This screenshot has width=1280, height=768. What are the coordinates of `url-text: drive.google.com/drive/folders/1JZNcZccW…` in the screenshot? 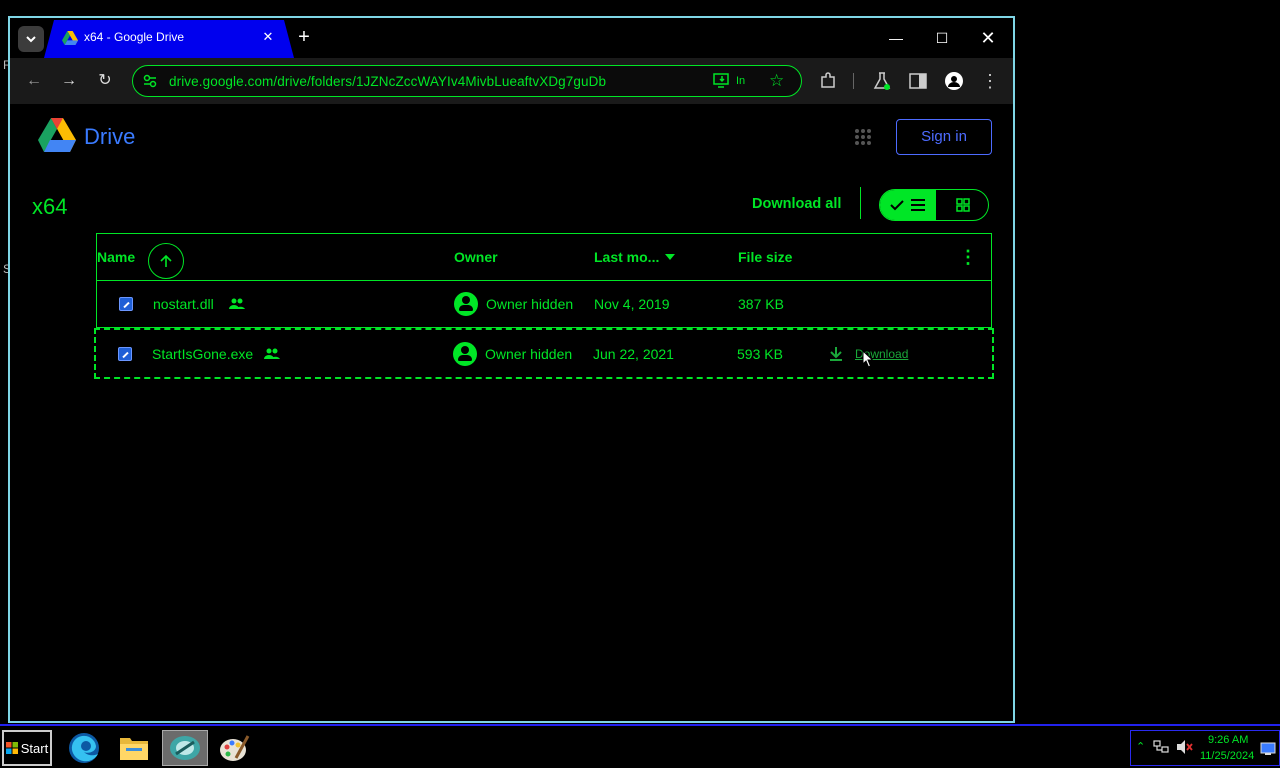 It's located at (388, 81).